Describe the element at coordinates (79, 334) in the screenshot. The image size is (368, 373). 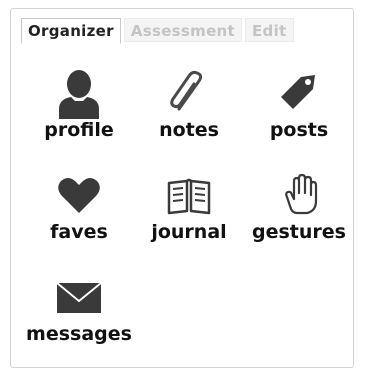
I see `messages-label: messages` at that location.